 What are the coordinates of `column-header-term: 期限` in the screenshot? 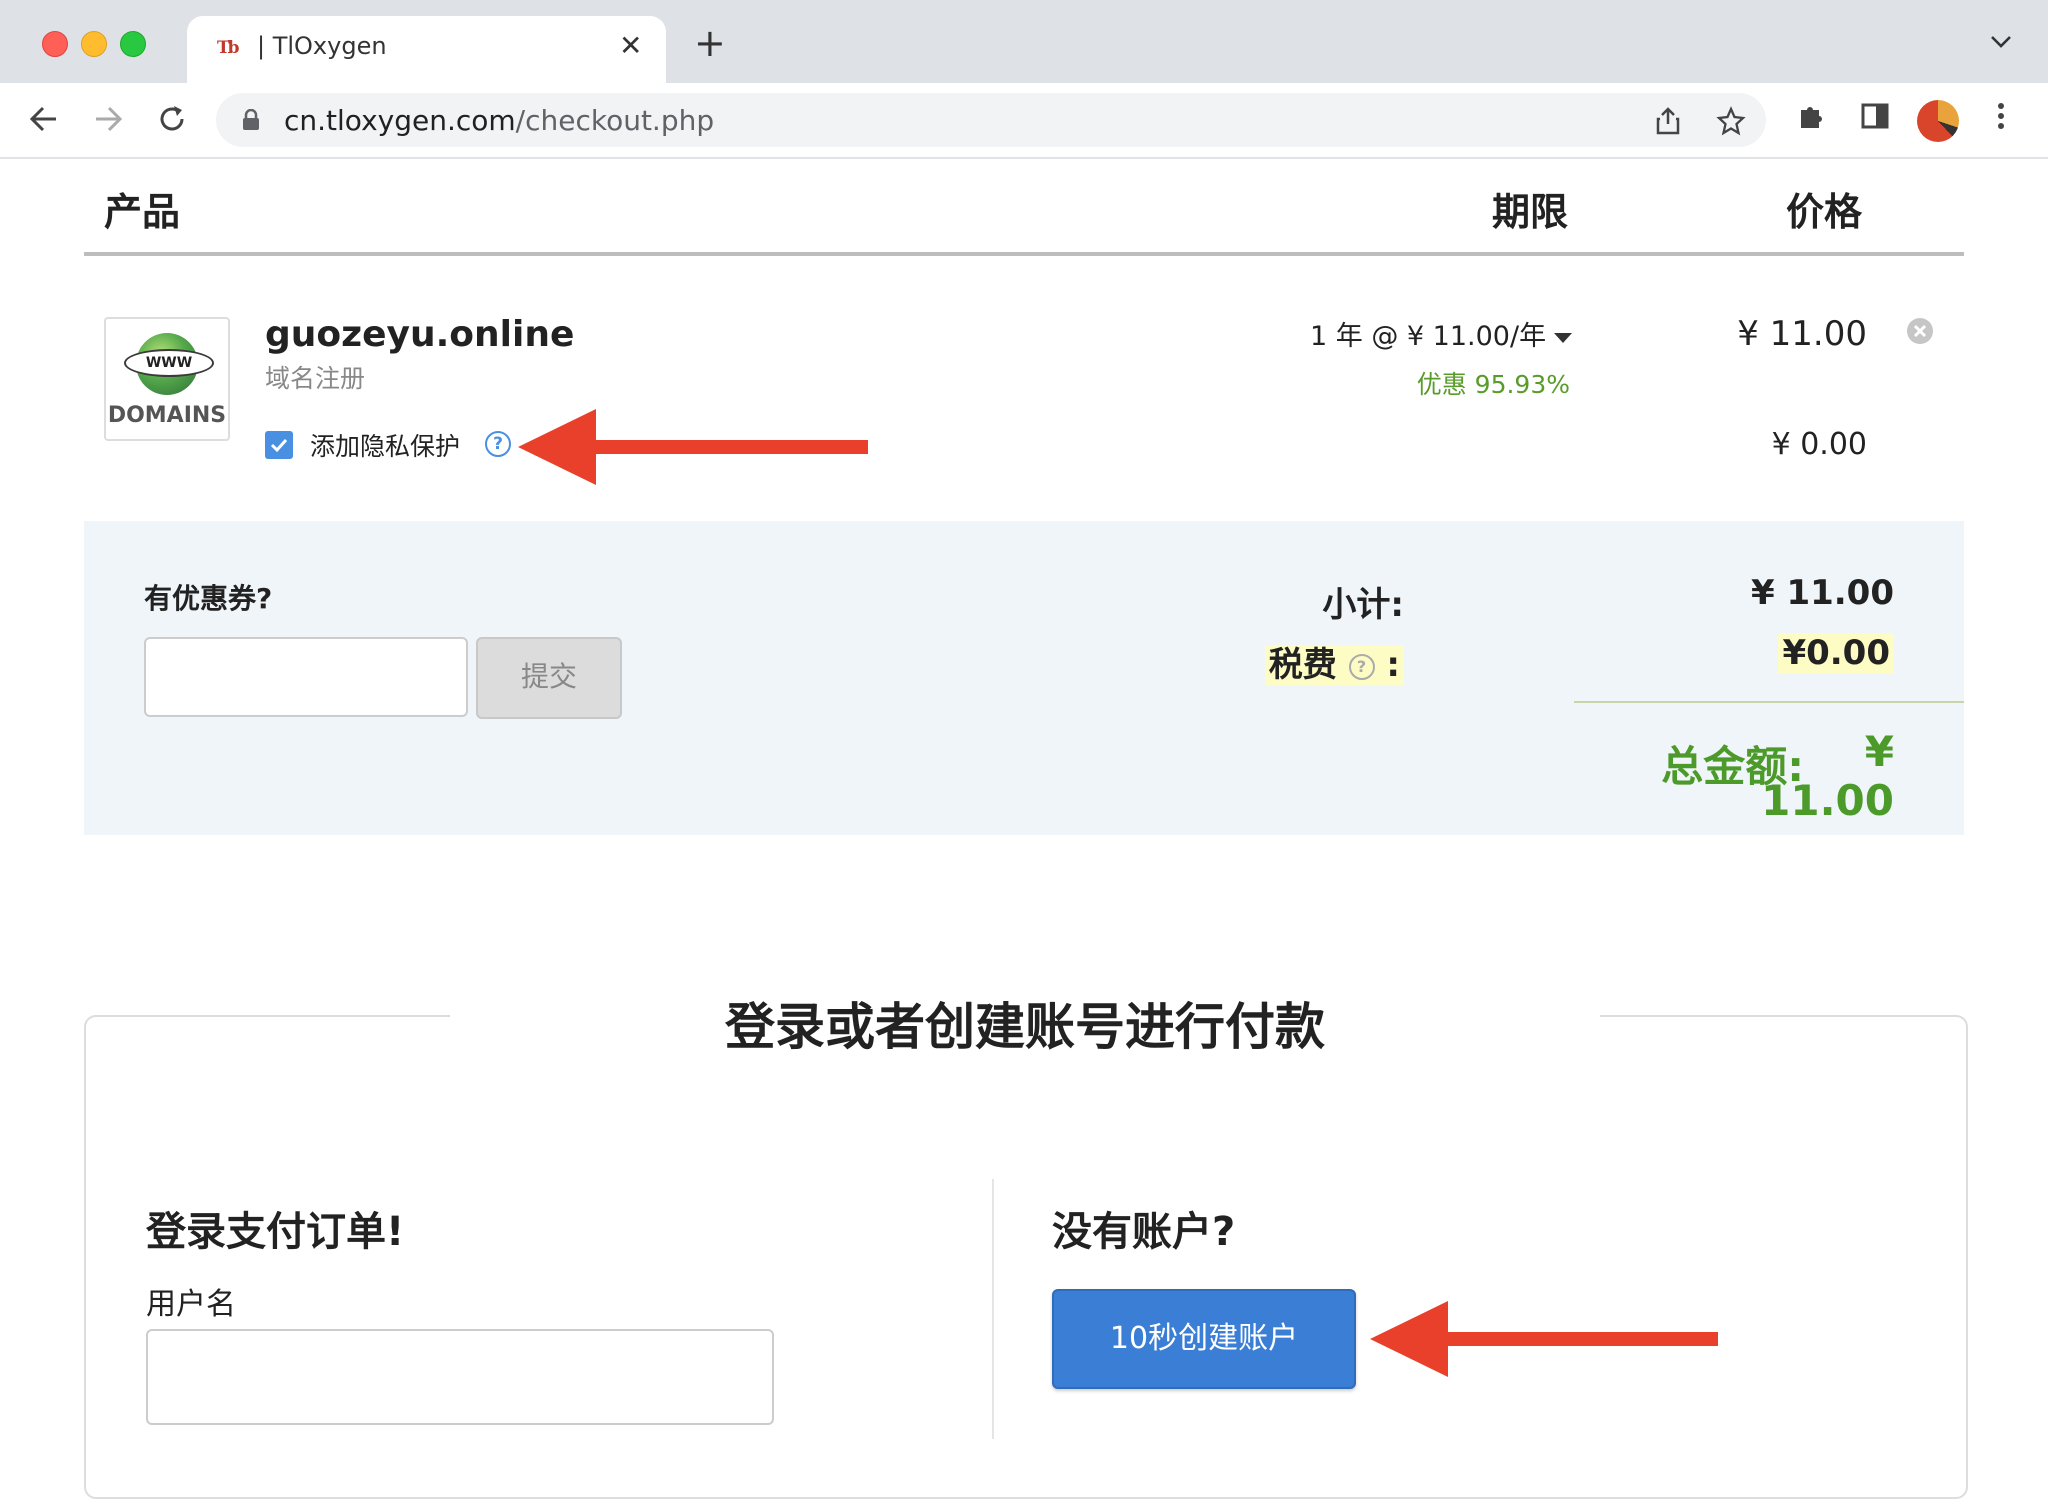 It's located at (1530, 212).